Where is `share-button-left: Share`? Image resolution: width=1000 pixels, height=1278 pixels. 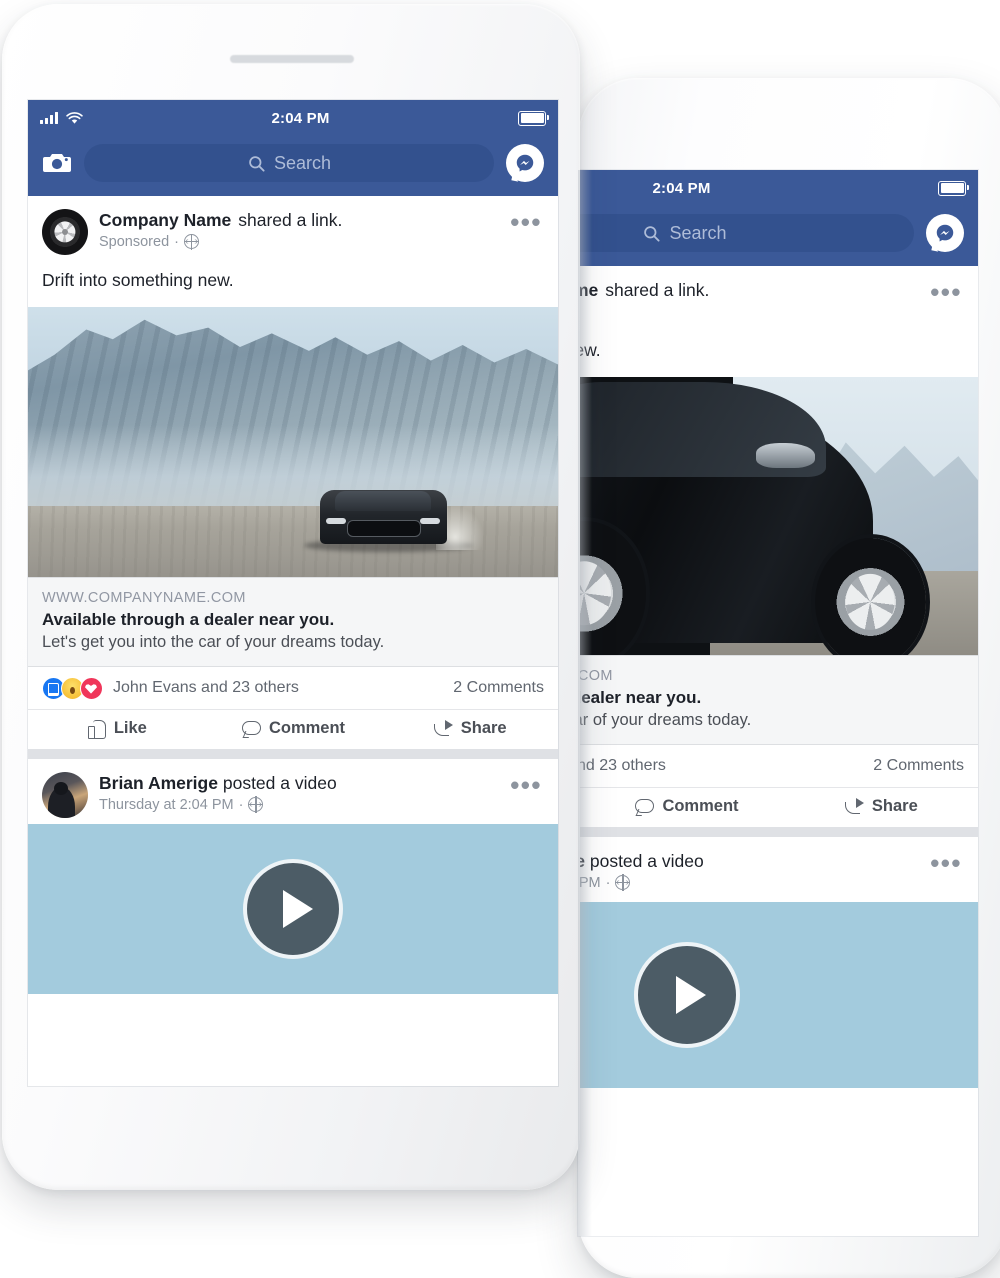 share-button-left: Share is located at coordinates (469, 729).